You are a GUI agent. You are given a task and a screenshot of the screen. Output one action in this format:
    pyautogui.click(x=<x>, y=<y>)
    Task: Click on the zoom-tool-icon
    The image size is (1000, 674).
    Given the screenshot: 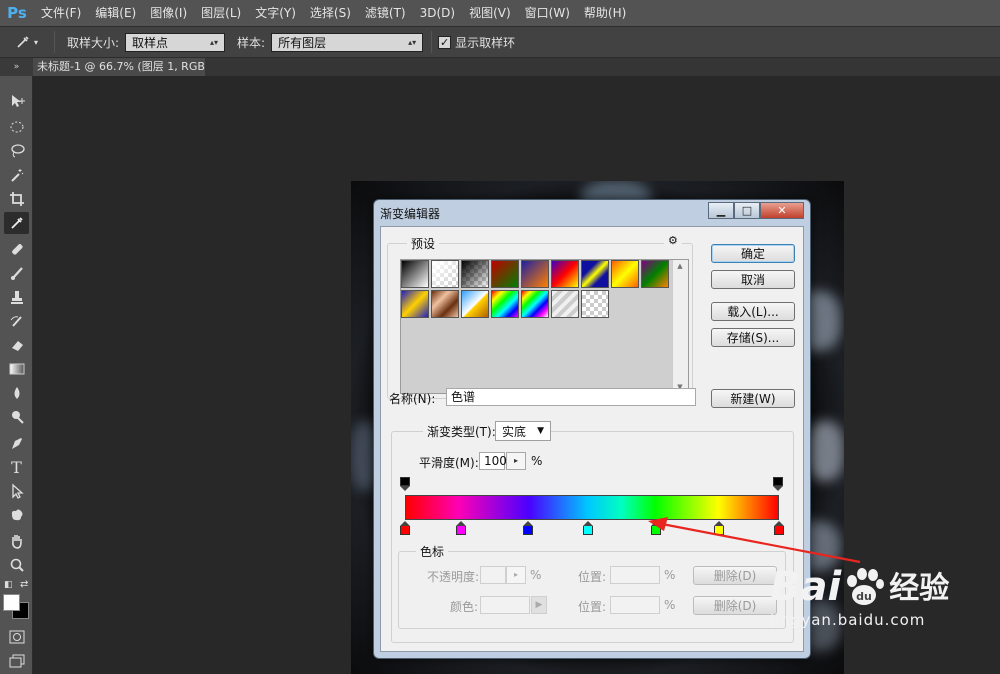 What is the action you would take?
    pyautogui.click(x=16, y=565)
    